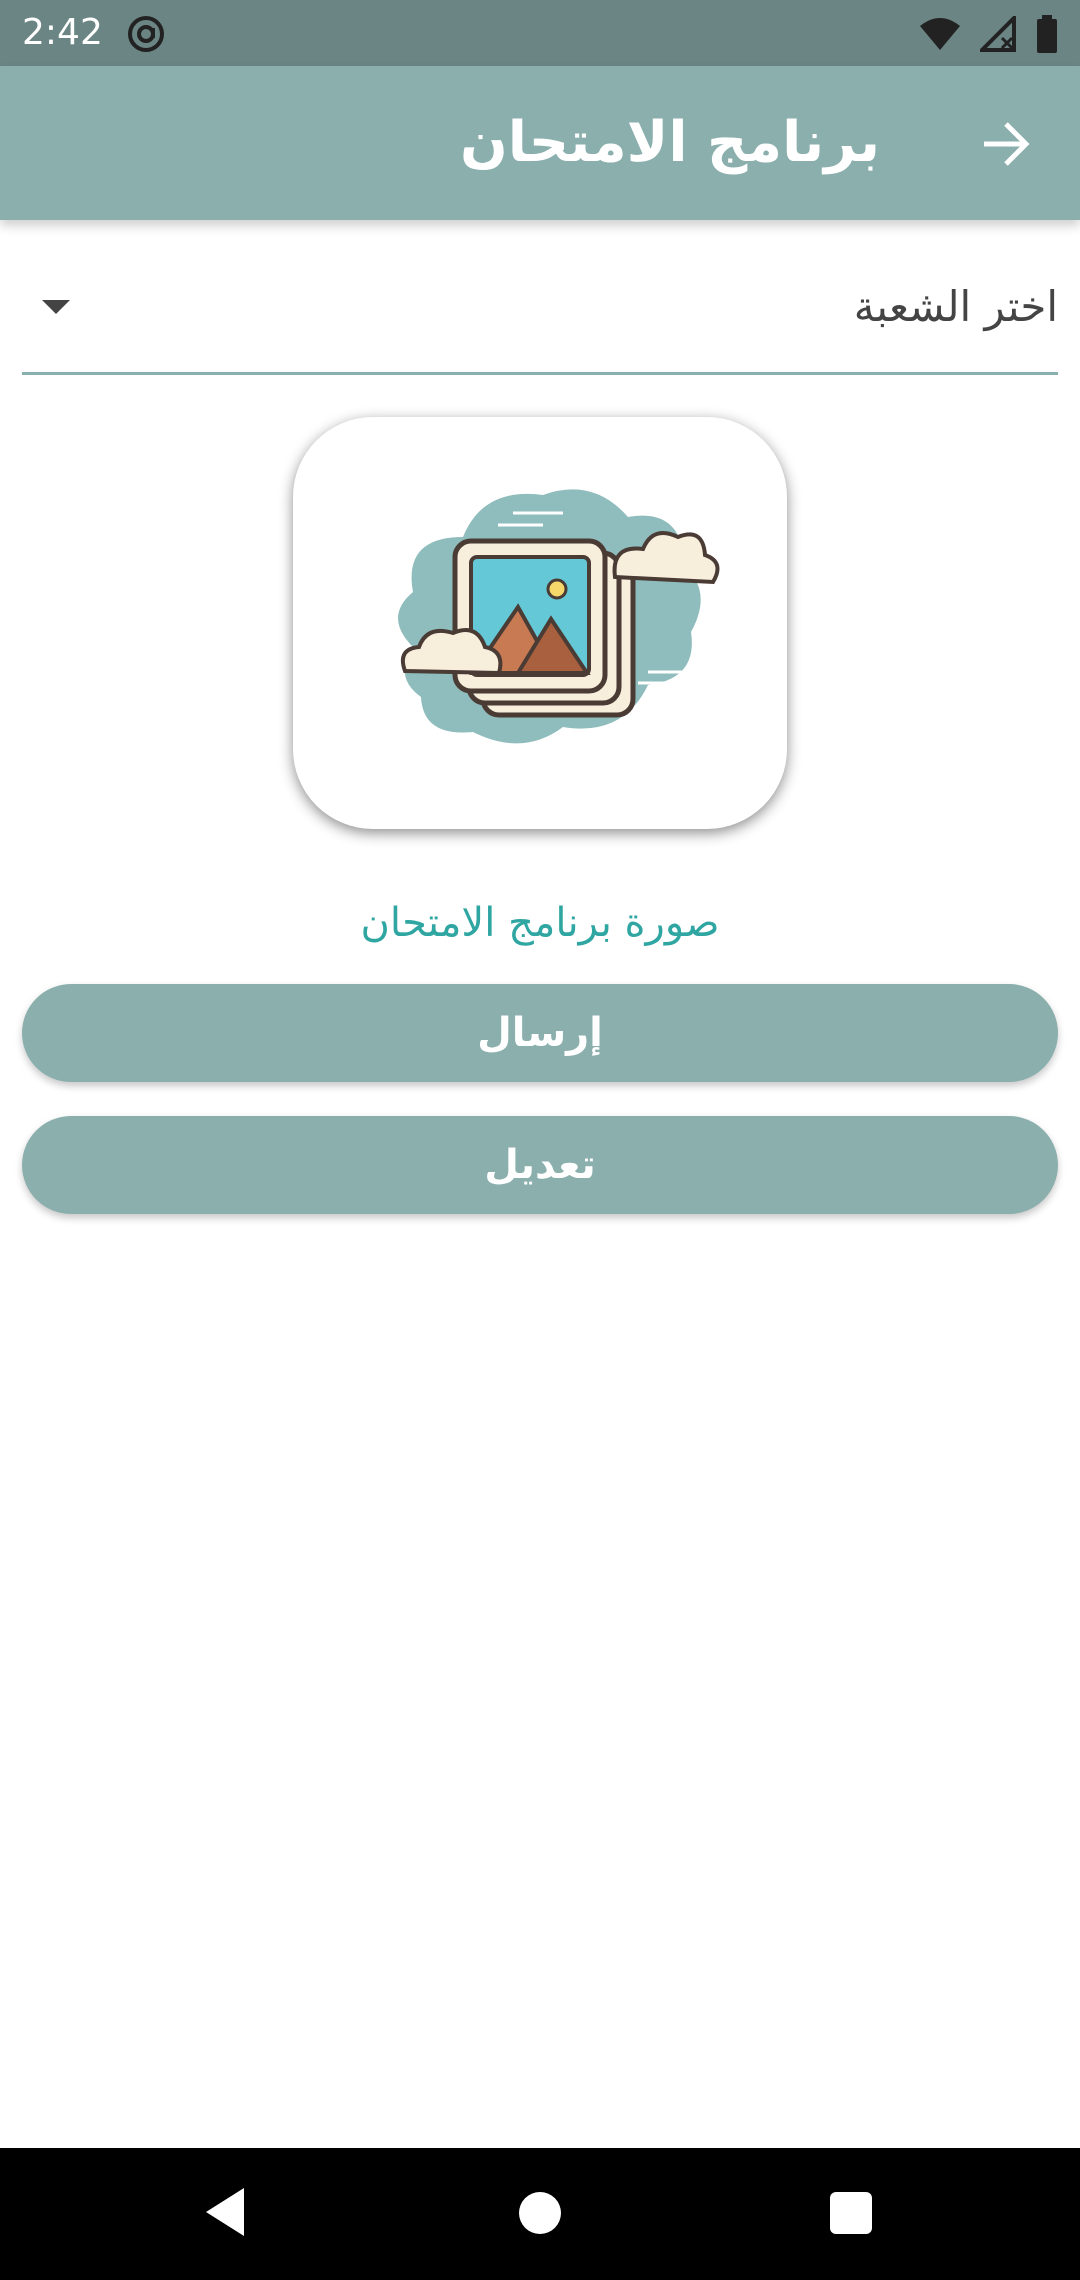 This screenshot has width=1080, height=2280. Describe the element at coordinates (998, 34) in the screenshot. I see `signal-no-data-icon` at that location.